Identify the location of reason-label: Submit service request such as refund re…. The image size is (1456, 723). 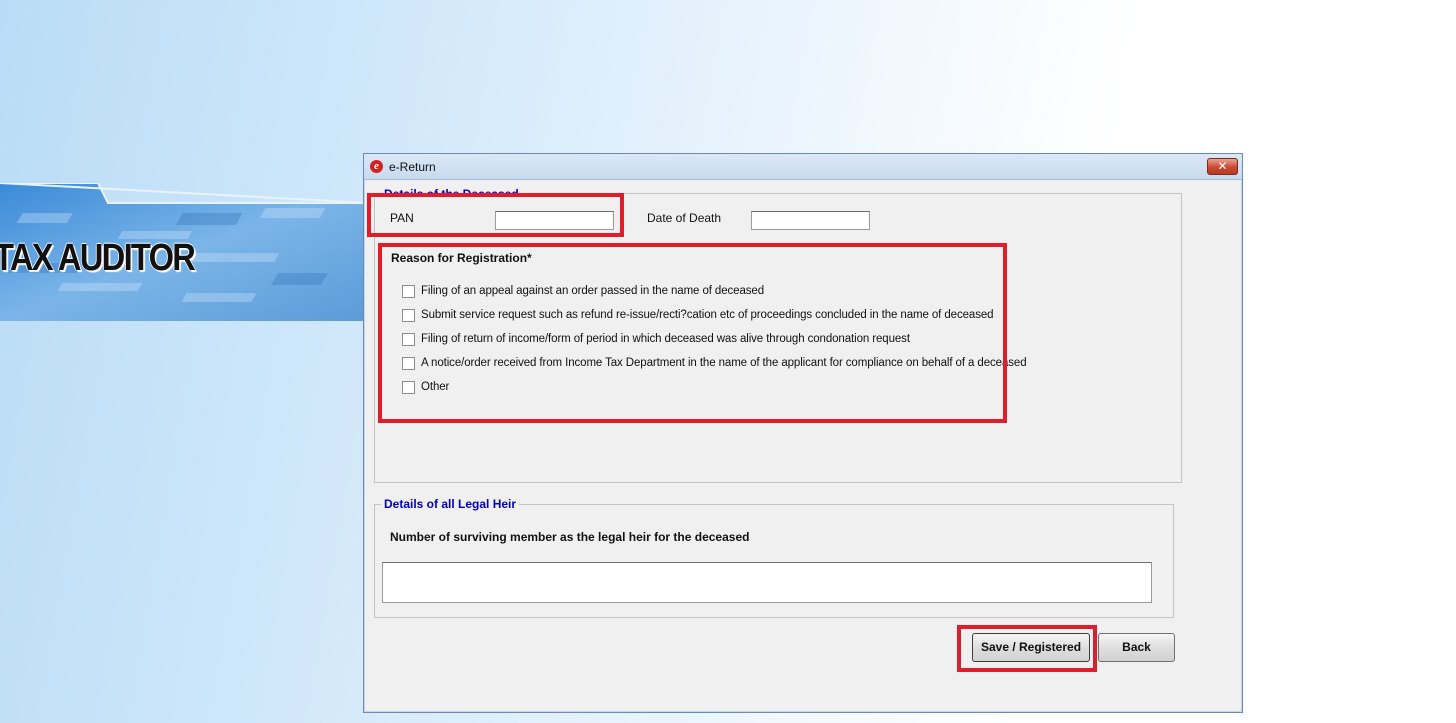
(707, 315).